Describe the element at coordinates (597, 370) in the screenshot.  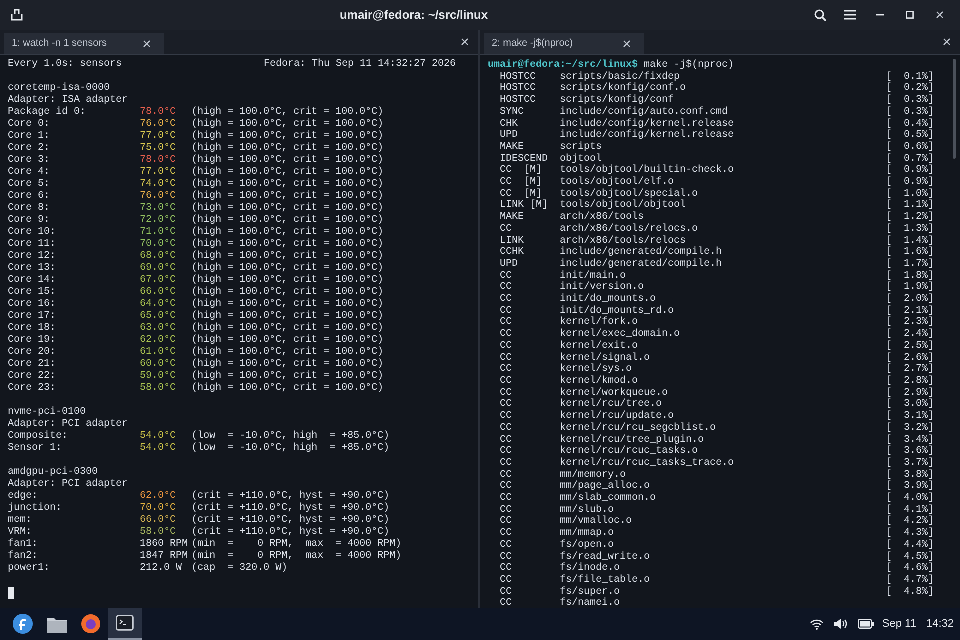
I see `build-file: kernel/sys.o` at that location.